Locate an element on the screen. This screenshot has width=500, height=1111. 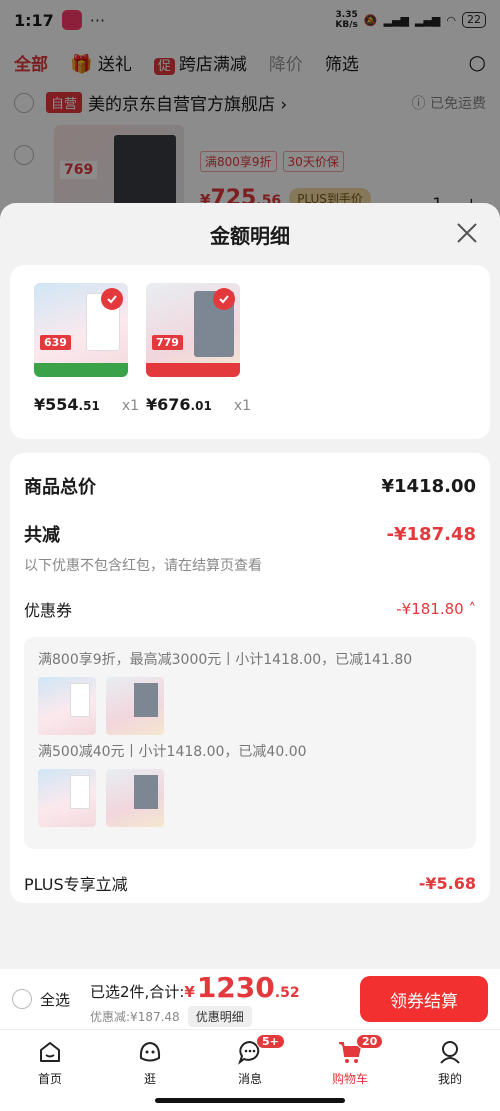
checkout-button: 领券结算 is located at coordinates (424, 999).